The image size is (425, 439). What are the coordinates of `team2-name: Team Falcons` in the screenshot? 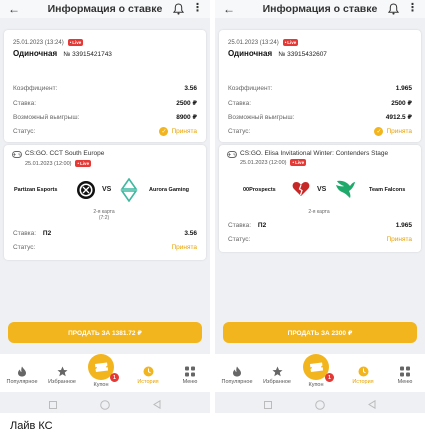 It's located at (387, 190).